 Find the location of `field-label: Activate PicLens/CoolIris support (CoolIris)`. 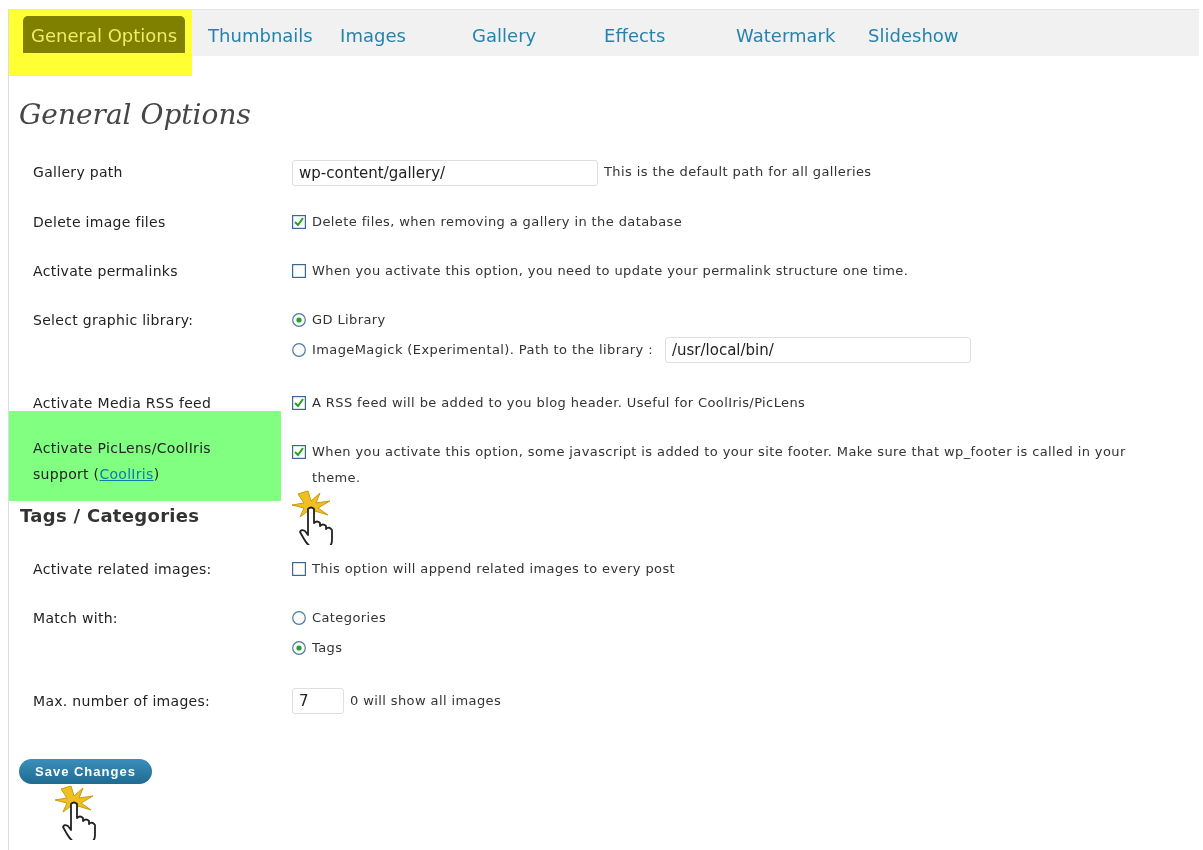

field-label: Activate PicLens/CoolIris support (CoolIris) is located at coordinates (122, 460).